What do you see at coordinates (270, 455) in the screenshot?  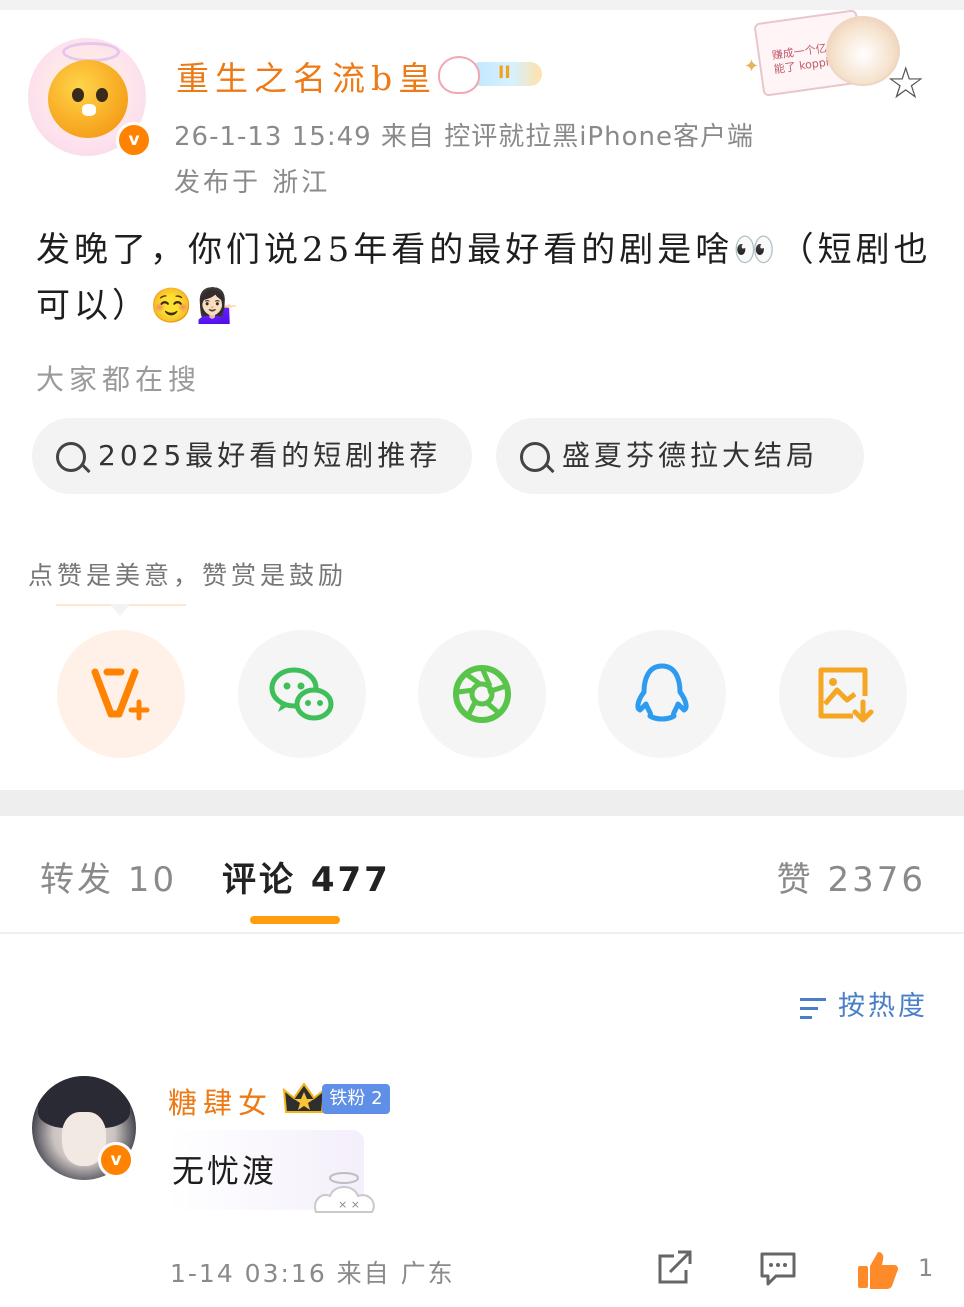 I see `search-chip-label: 2025最好看的短剧推荐` at bounding box center [270, 455].